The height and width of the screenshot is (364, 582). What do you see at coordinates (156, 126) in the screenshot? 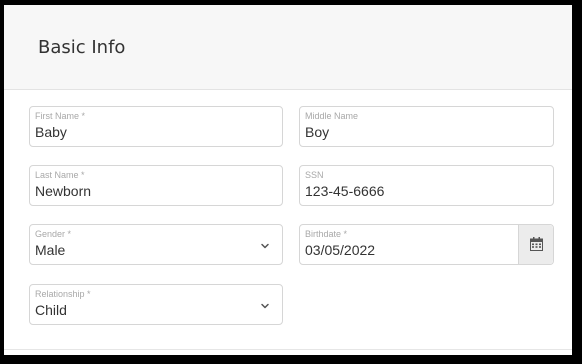
I see `first-name-field: First Name * Baby` at bounding box center [156, 126].